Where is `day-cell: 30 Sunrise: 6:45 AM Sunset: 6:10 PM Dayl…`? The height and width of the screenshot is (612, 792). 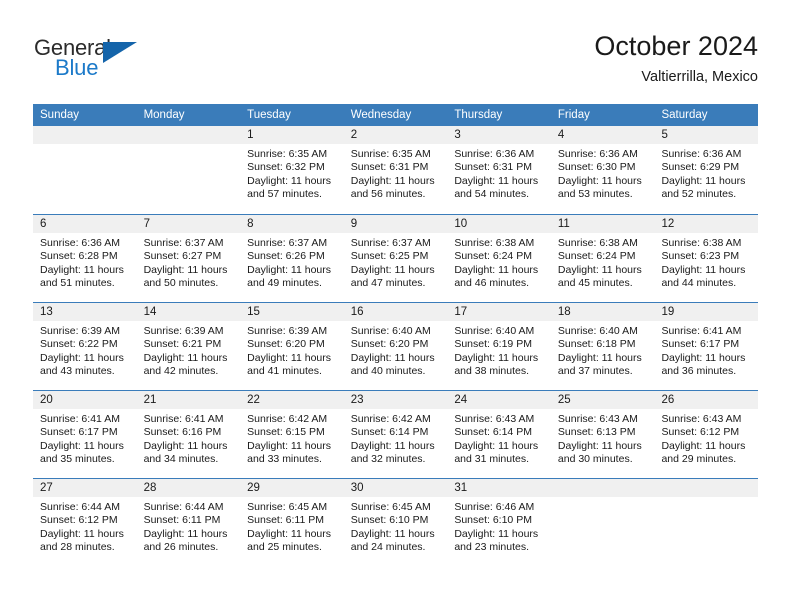
day-cell: 30 Sunrise: 6:45 AM Sunset: 6:10 PM Dayl… is located at coordinates (395, 522).